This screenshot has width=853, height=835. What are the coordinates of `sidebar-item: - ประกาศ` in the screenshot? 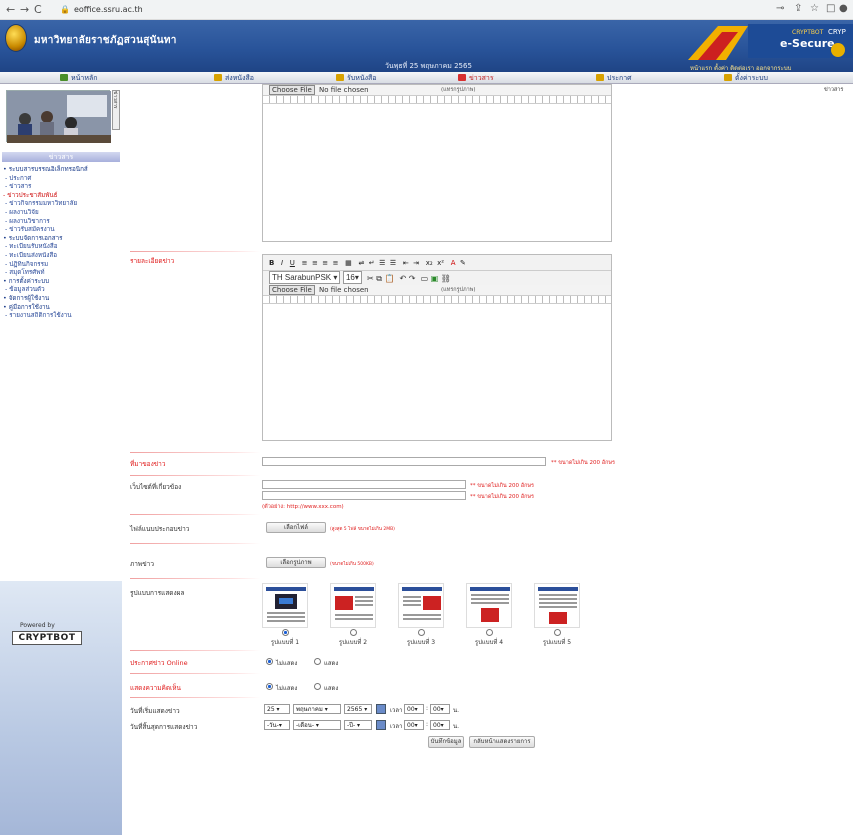 It's located at (62, 179).